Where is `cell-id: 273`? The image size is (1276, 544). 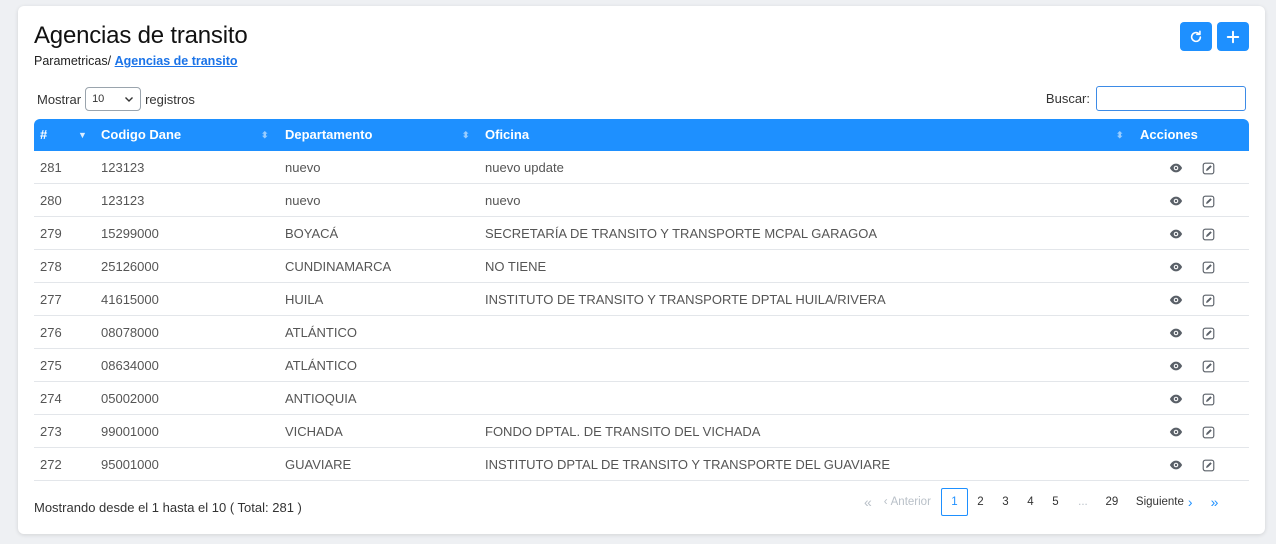
cell-id: 273 is located at coordinates (51, 431).